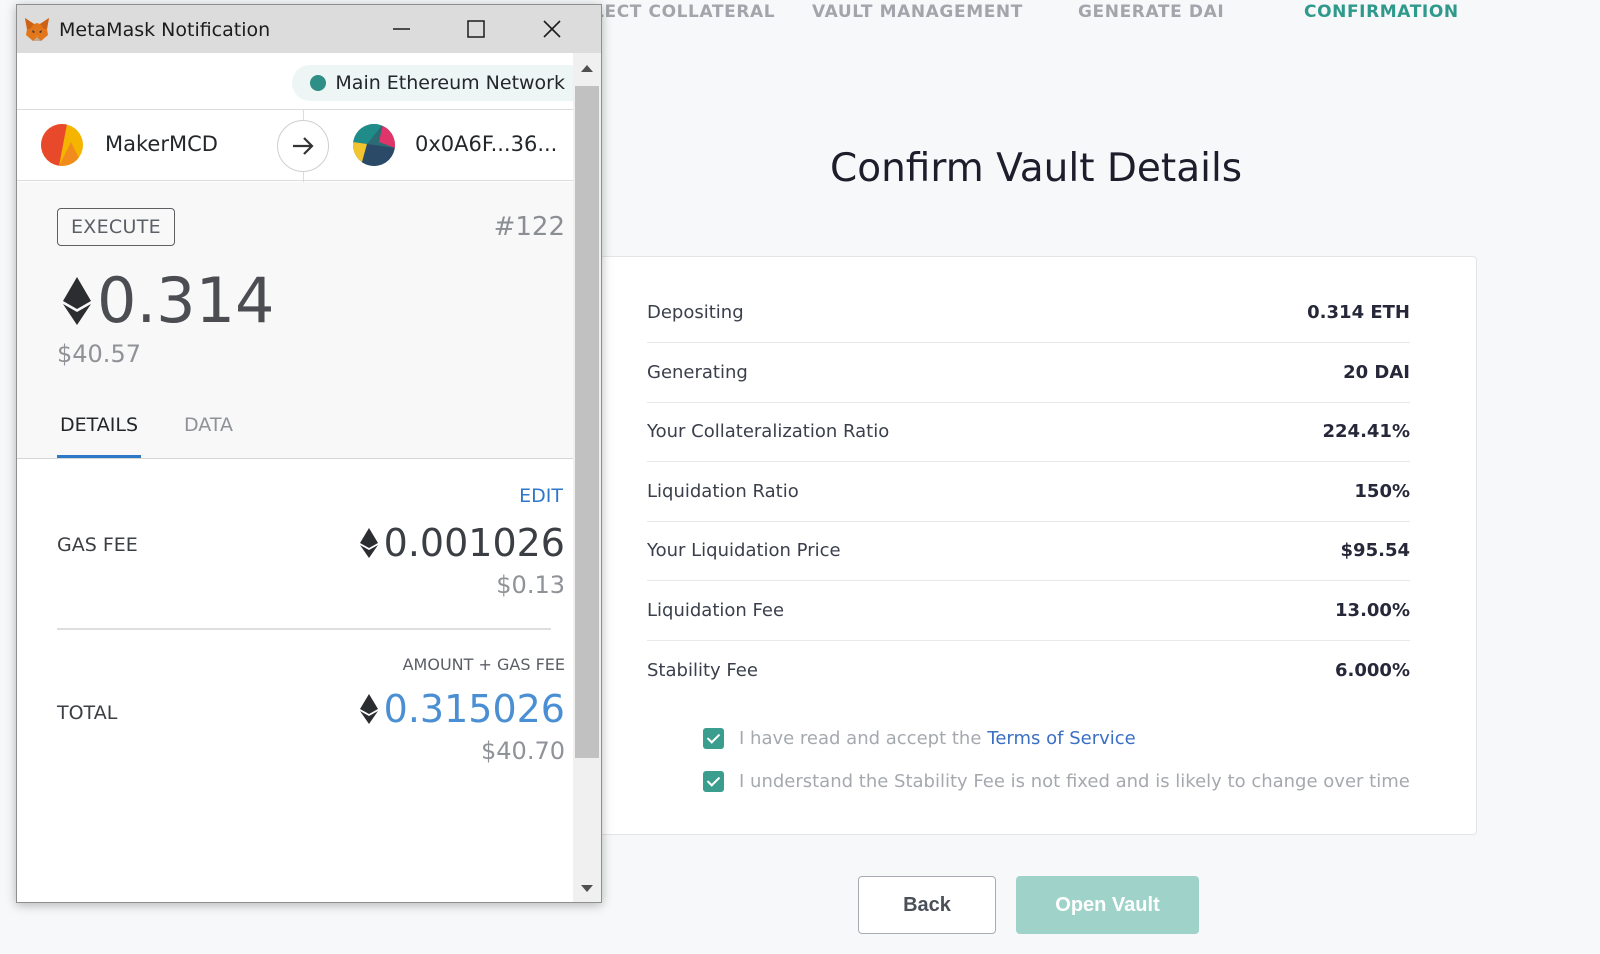 This screenshot has width=1600, height=954. What do you see at coordinates (309, 29) in the screenshot?
I see `window-titlebar: MetaMask Notification` at bounding box center [309, 29].